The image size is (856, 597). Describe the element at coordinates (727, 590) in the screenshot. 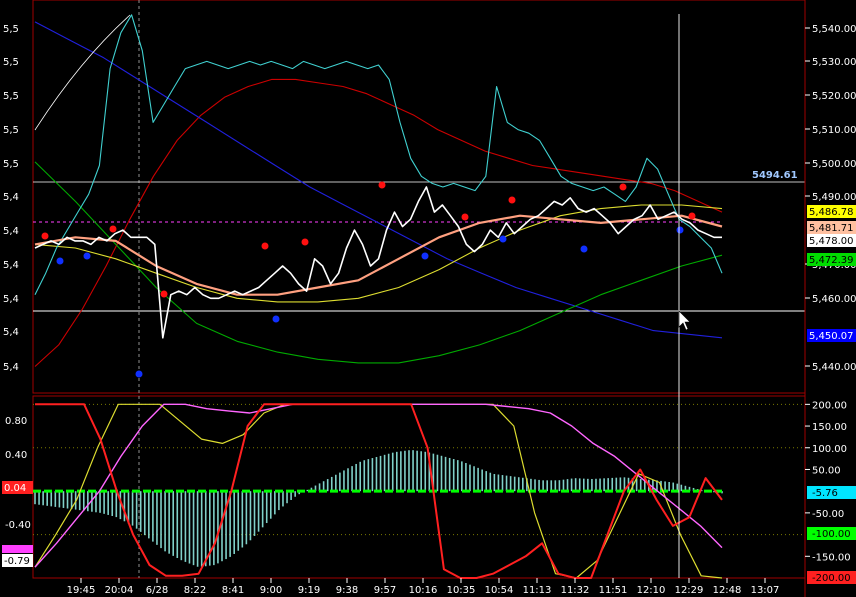

I see `time-tick-label: 12:48` at that location.